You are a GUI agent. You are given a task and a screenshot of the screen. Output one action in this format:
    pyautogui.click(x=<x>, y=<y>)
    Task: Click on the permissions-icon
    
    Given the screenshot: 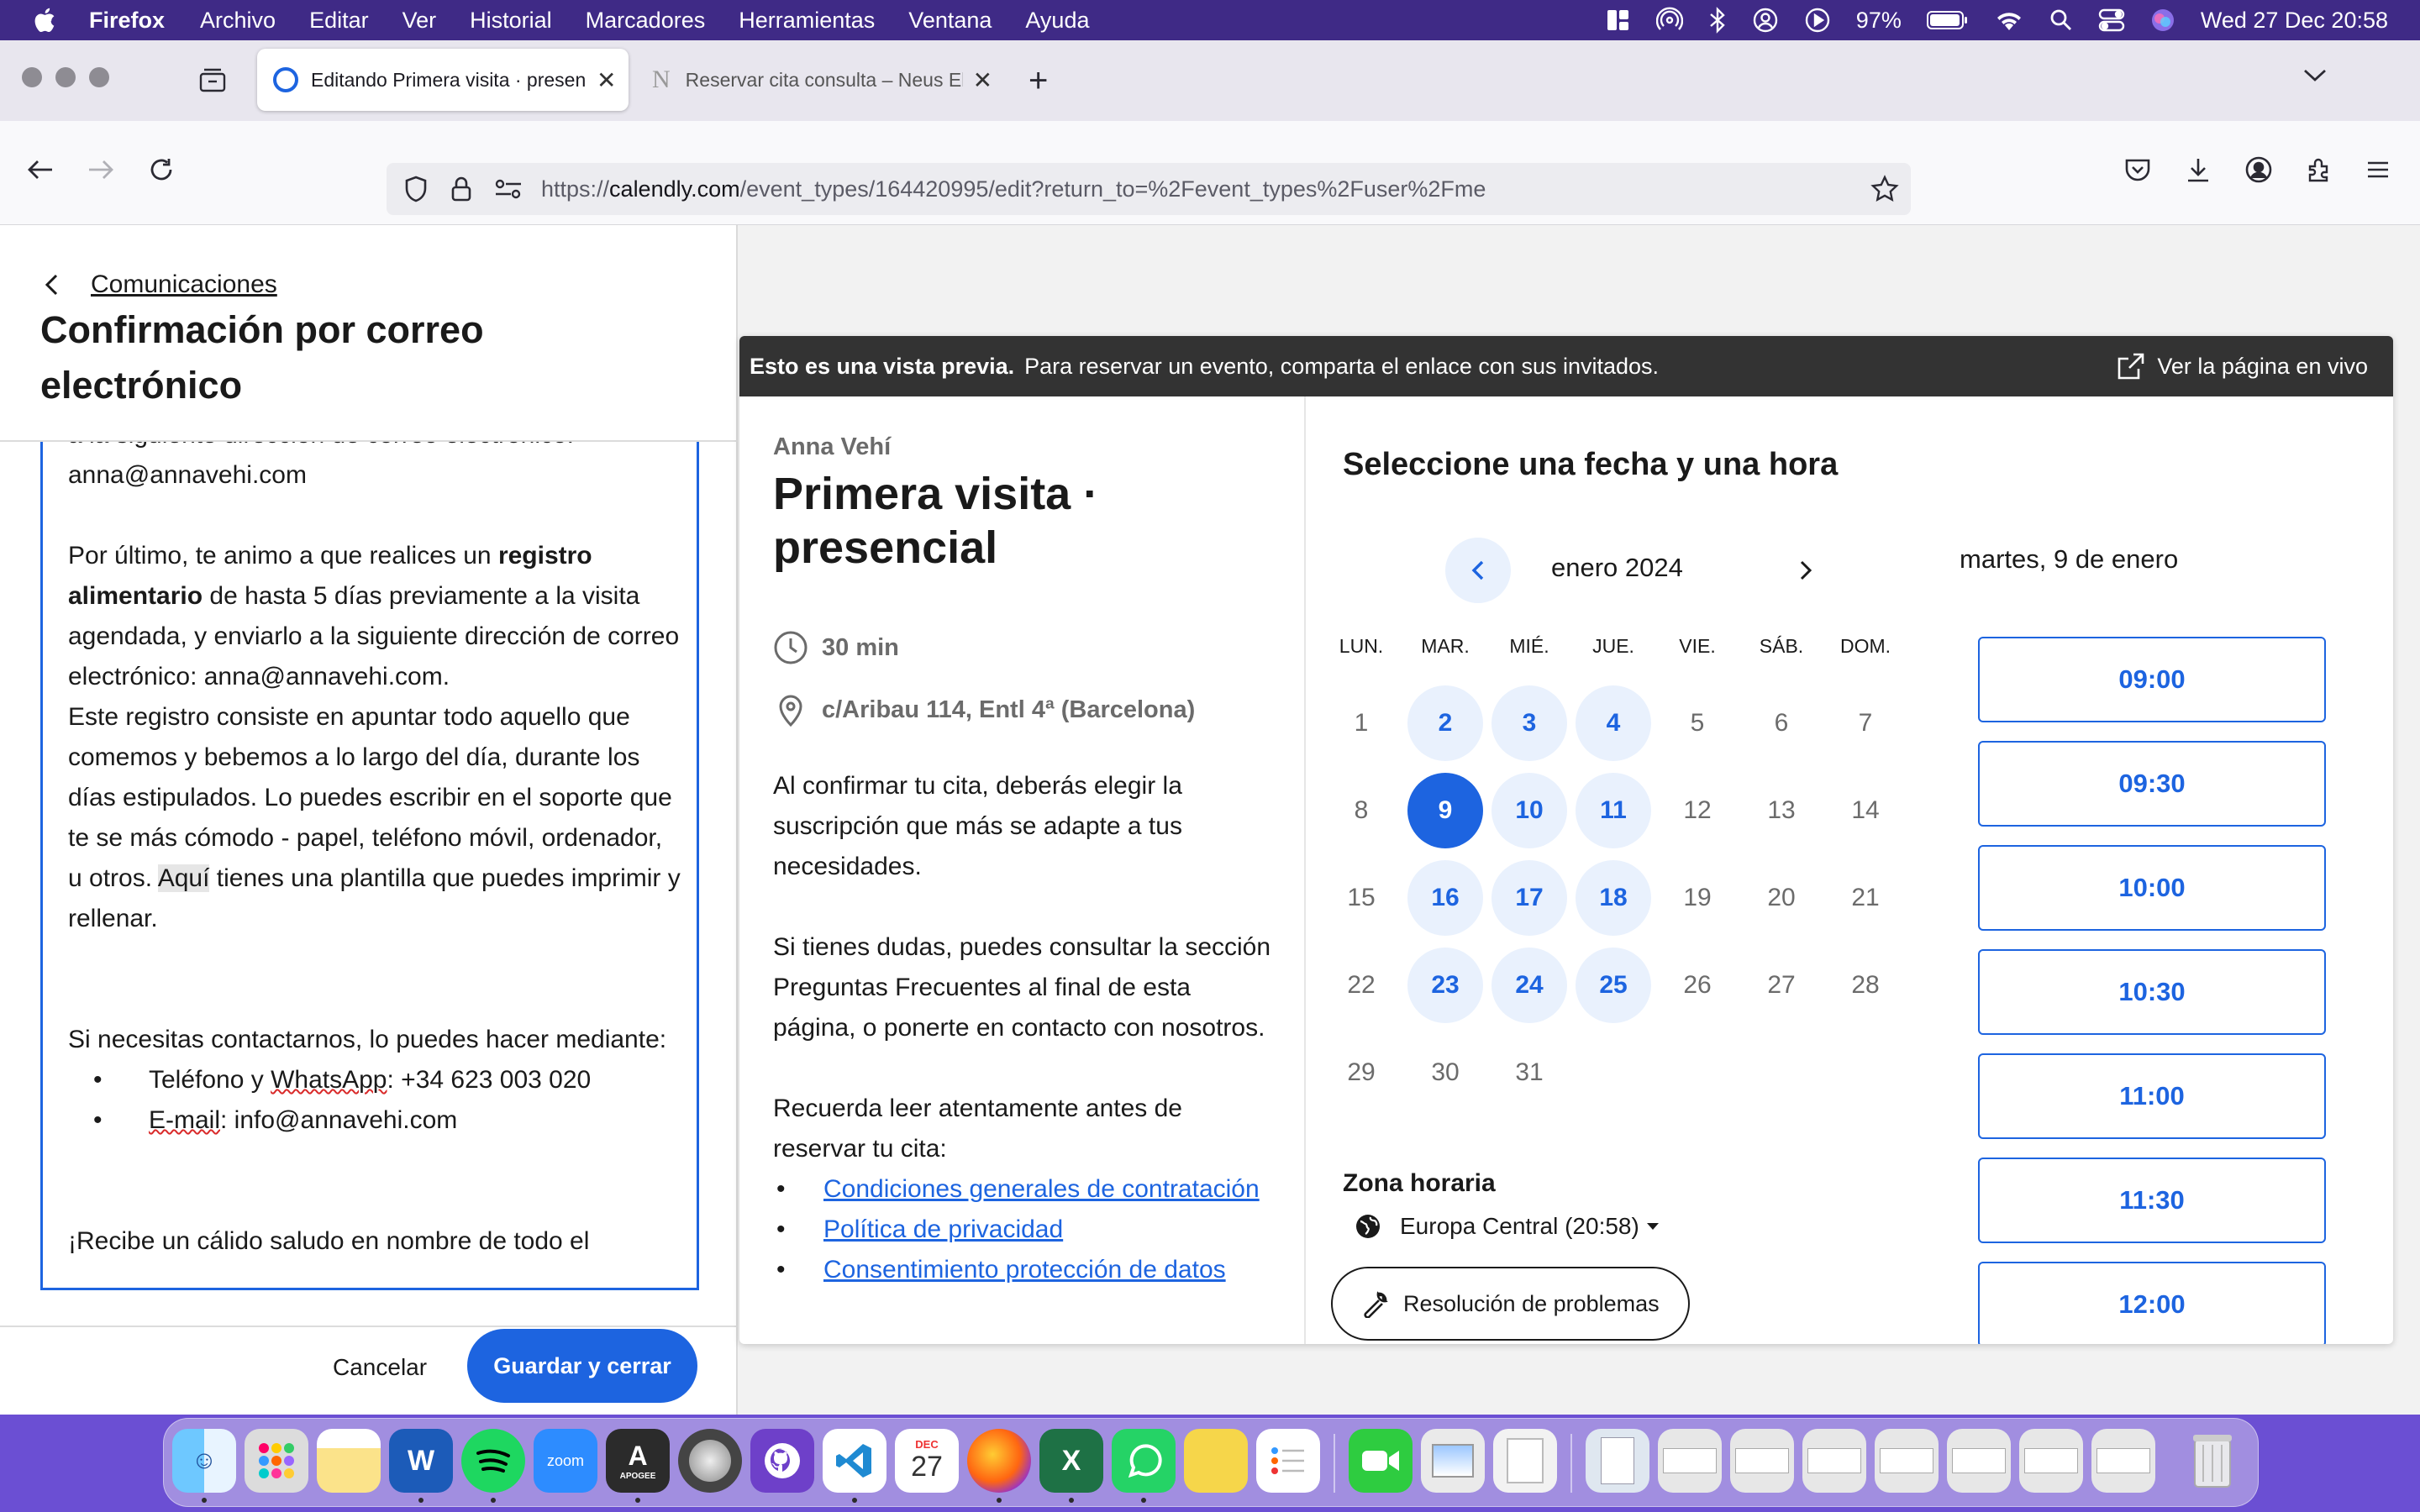 What is the action you would take?
    pyautogui.click(x=509, y=189)
    